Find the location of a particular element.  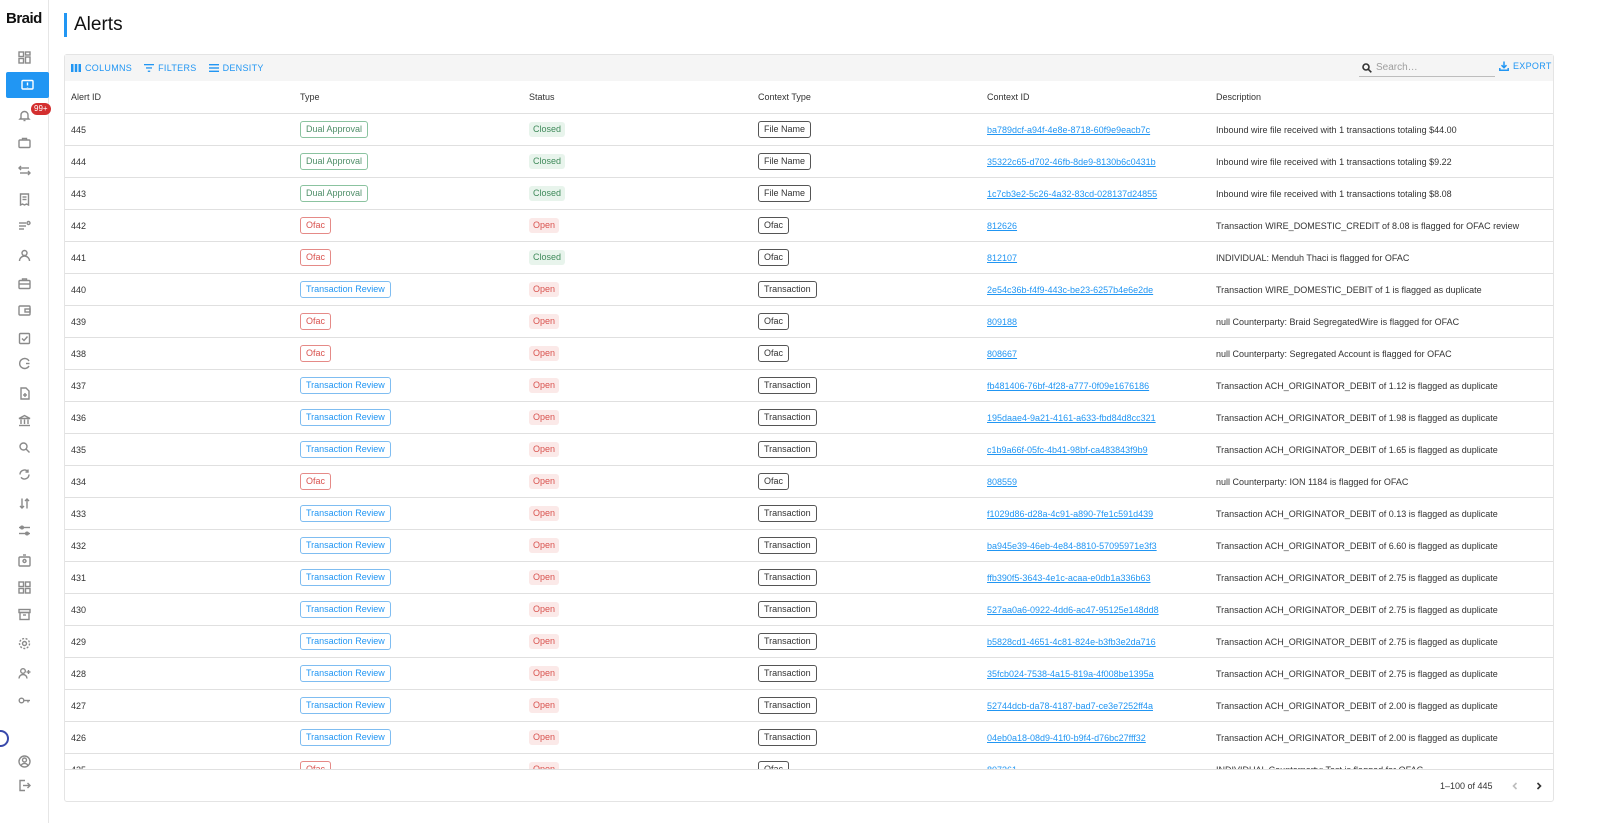

alerts-icon is located at coordinates (27, 84).